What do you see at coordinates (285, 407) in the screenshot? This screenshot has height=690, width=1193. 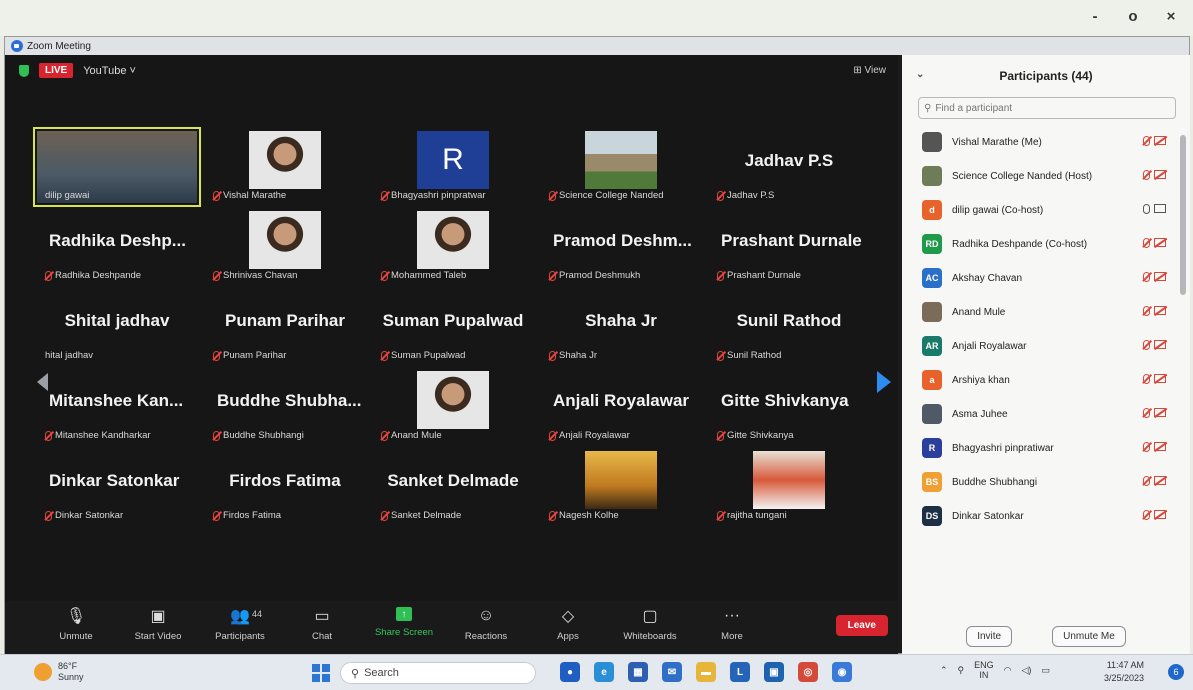 I see `video-tile: Buddhe Shubha... Buddhe Shubhangi` at bounding box center [285, 407].